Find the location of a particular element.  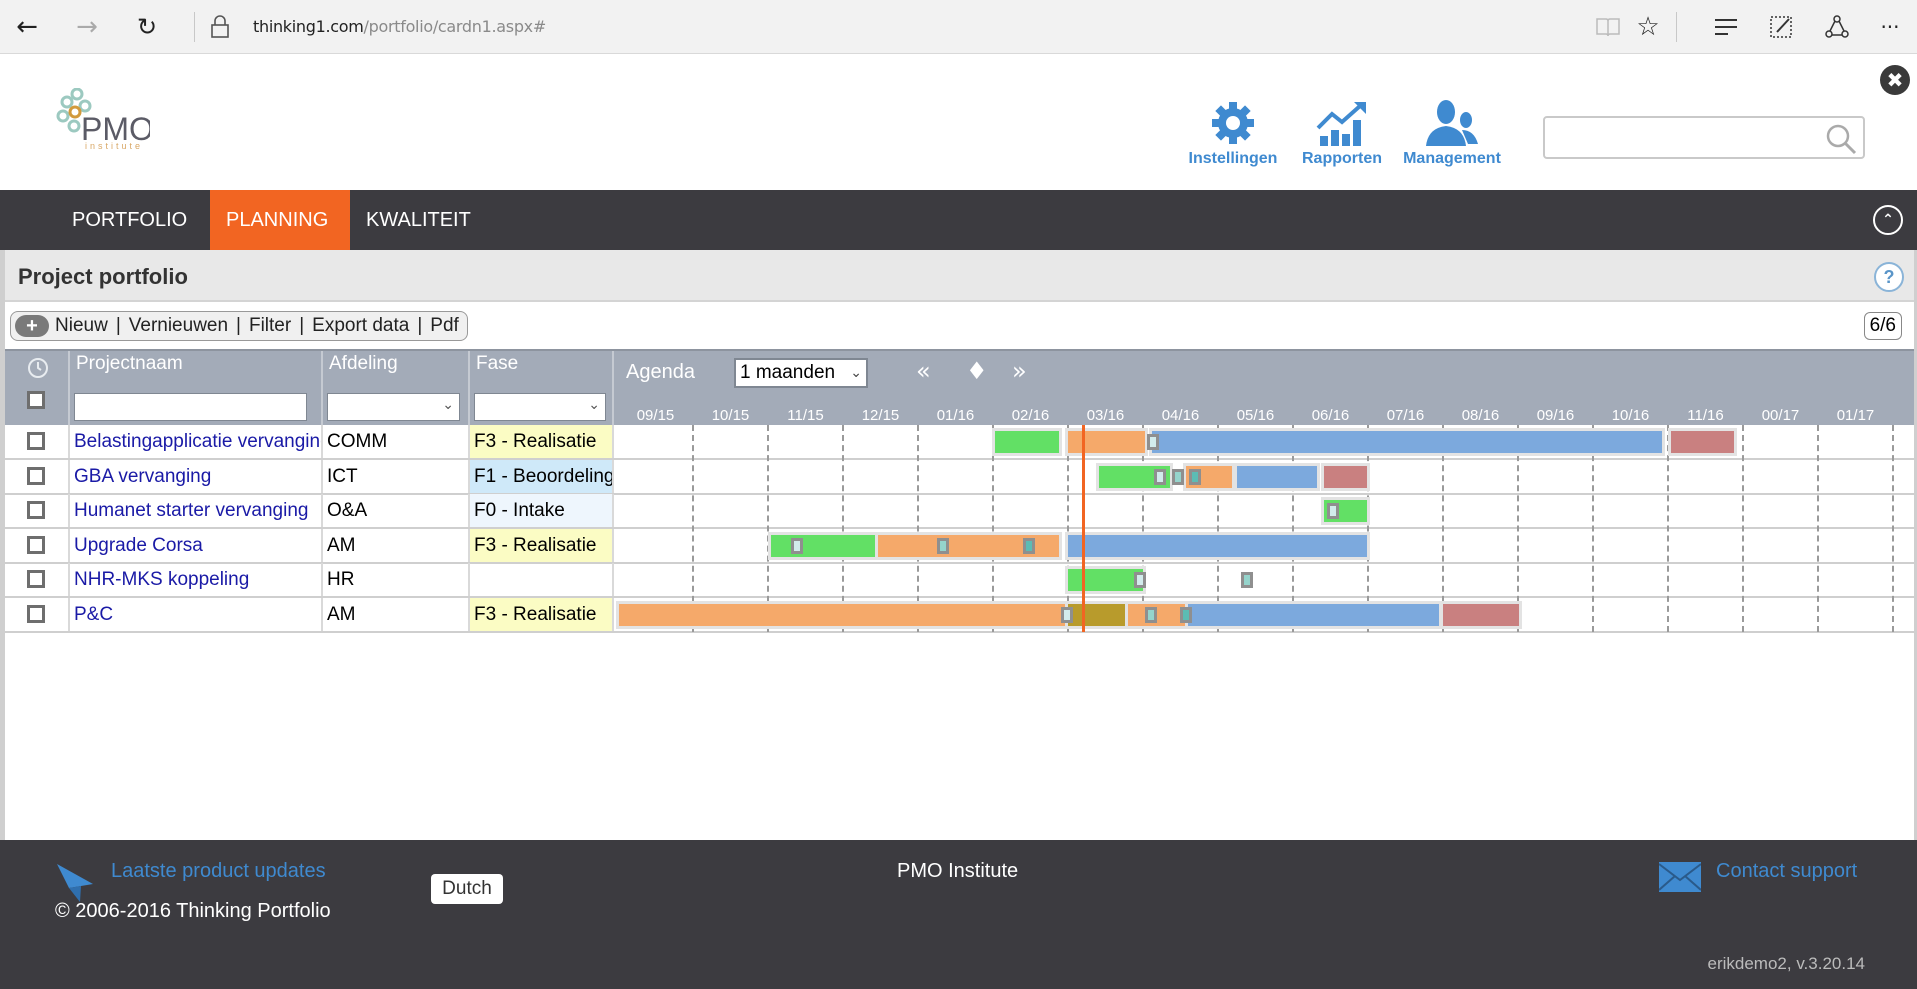

pmo-logo: PMO institute is located at coordinates (104, 119).